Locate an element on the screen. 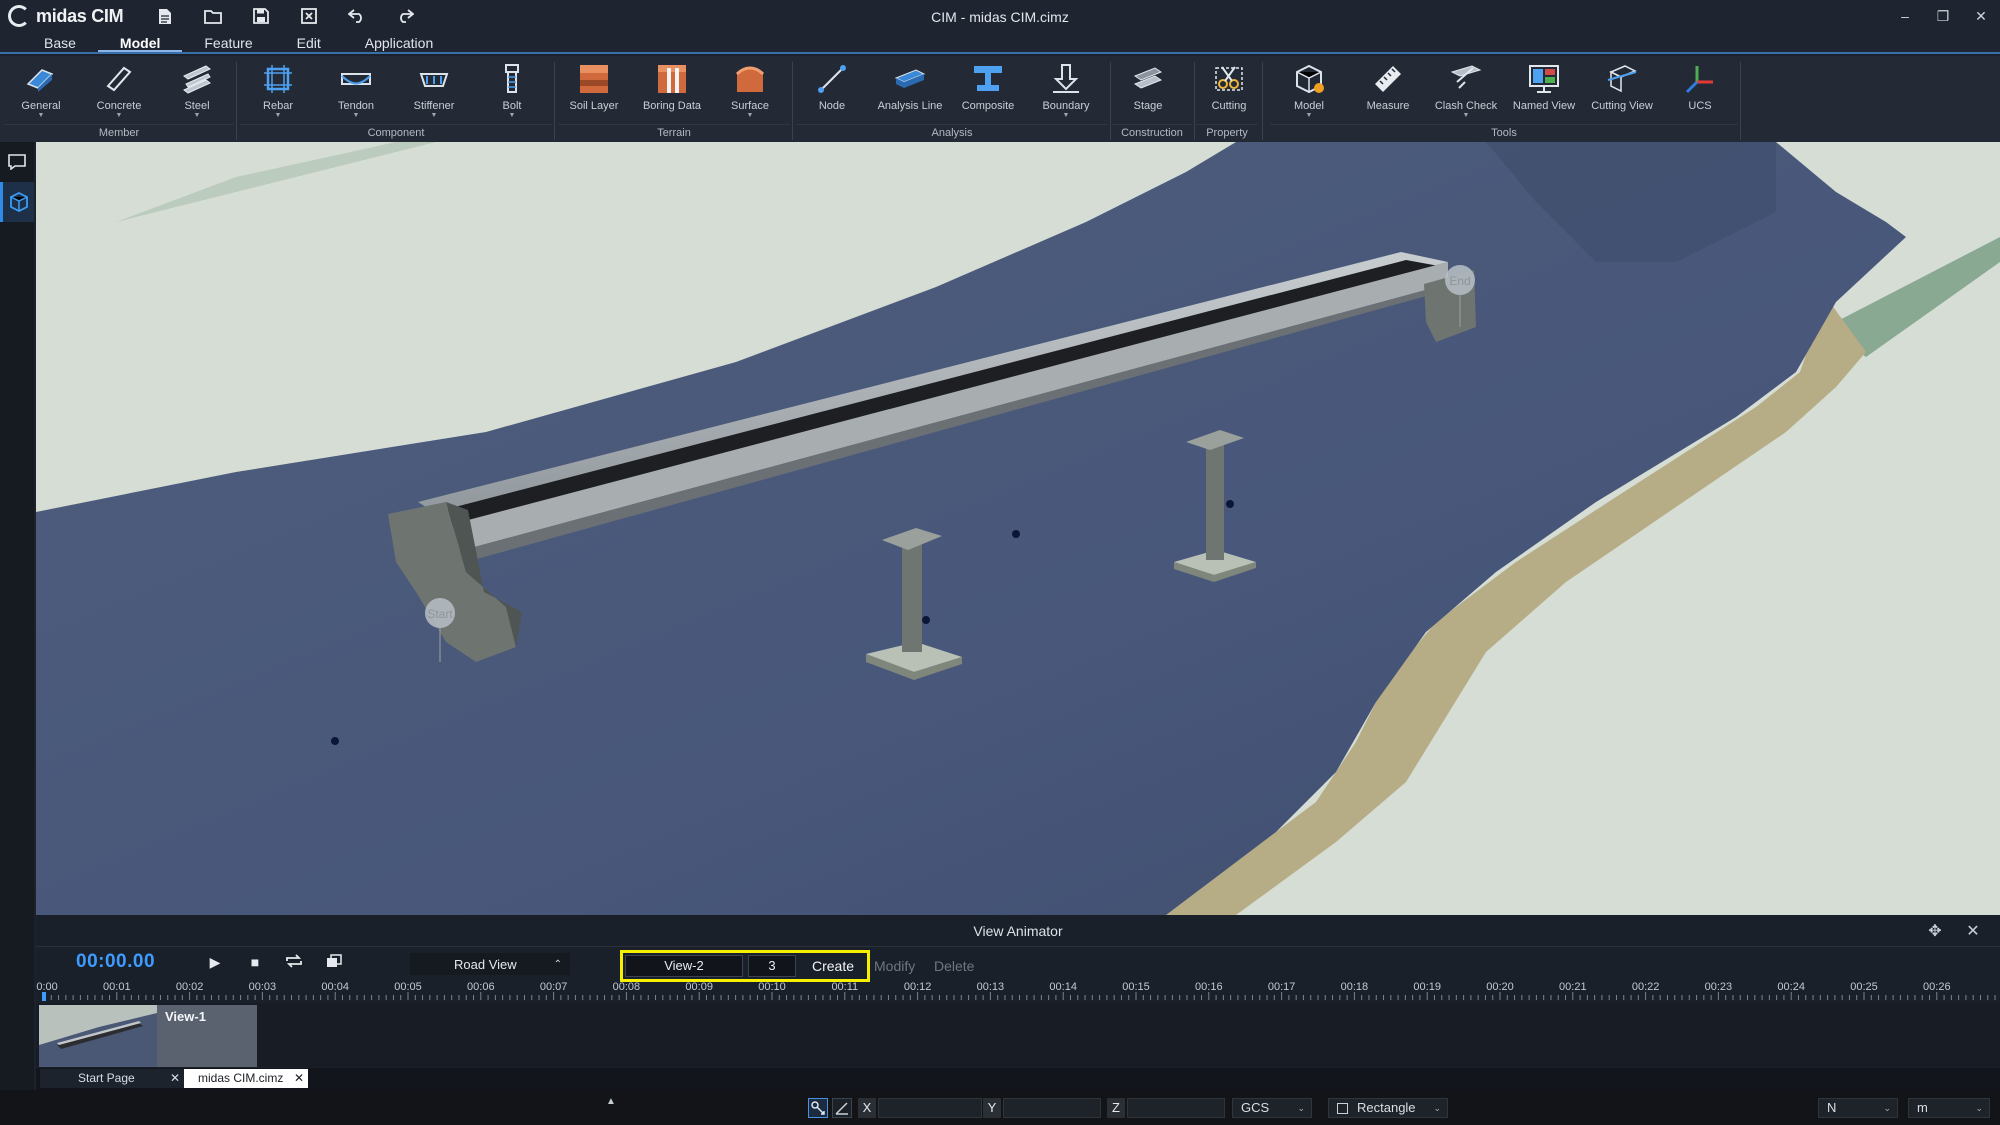 The image size is (2000, 1125). snap-toggle-button is located at coordinates (818, 1108).